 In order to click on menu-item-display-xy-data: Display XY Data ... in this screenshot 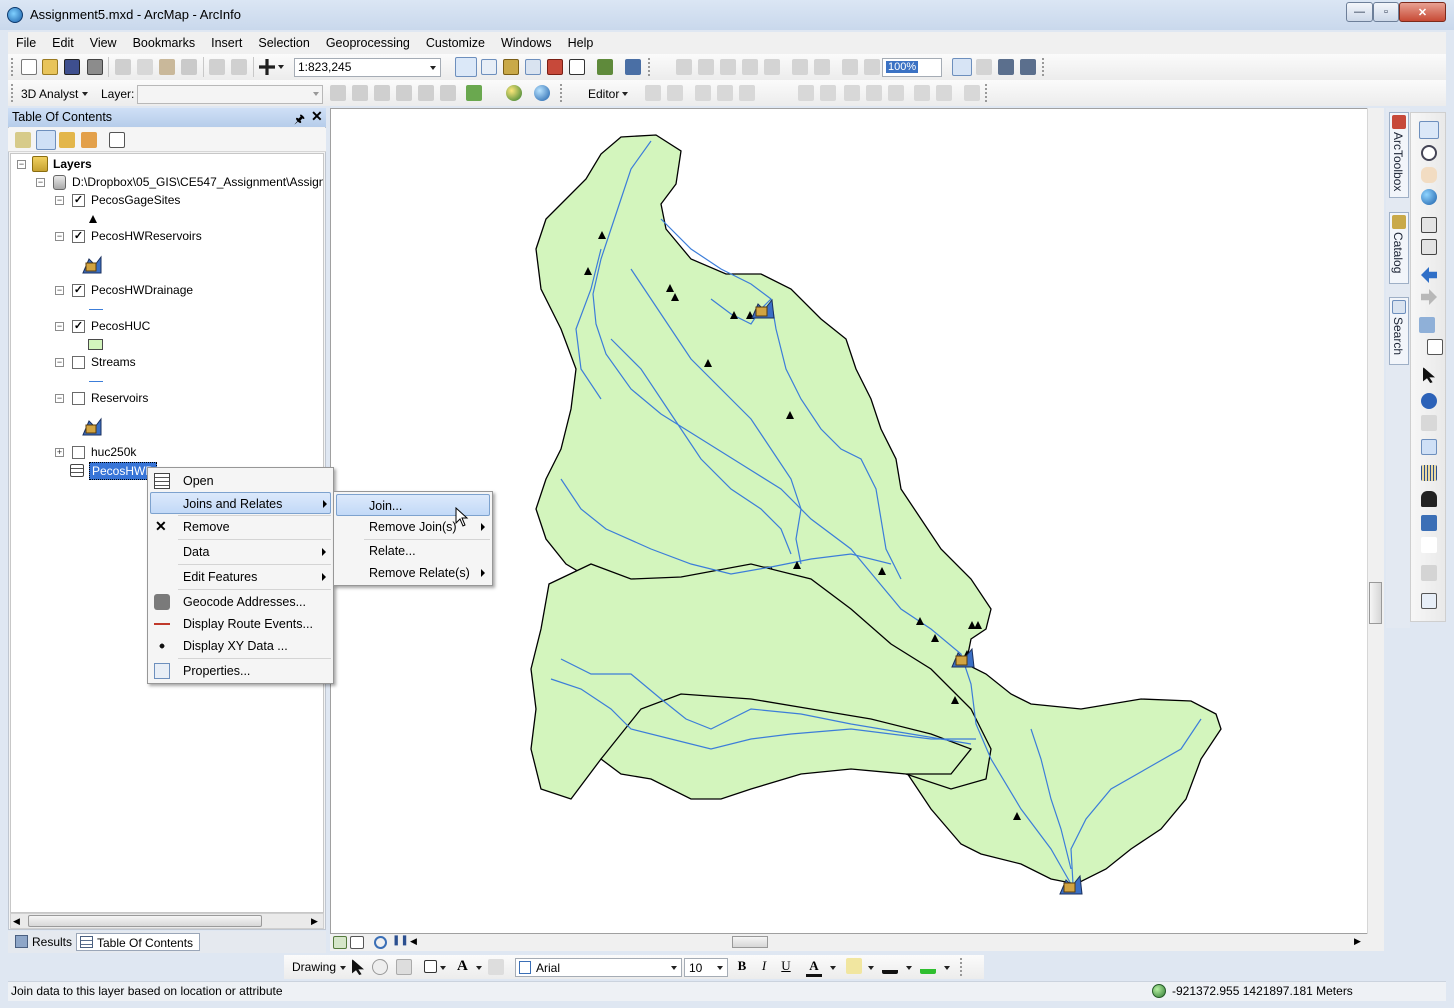, I will do `click(240, 646)`.